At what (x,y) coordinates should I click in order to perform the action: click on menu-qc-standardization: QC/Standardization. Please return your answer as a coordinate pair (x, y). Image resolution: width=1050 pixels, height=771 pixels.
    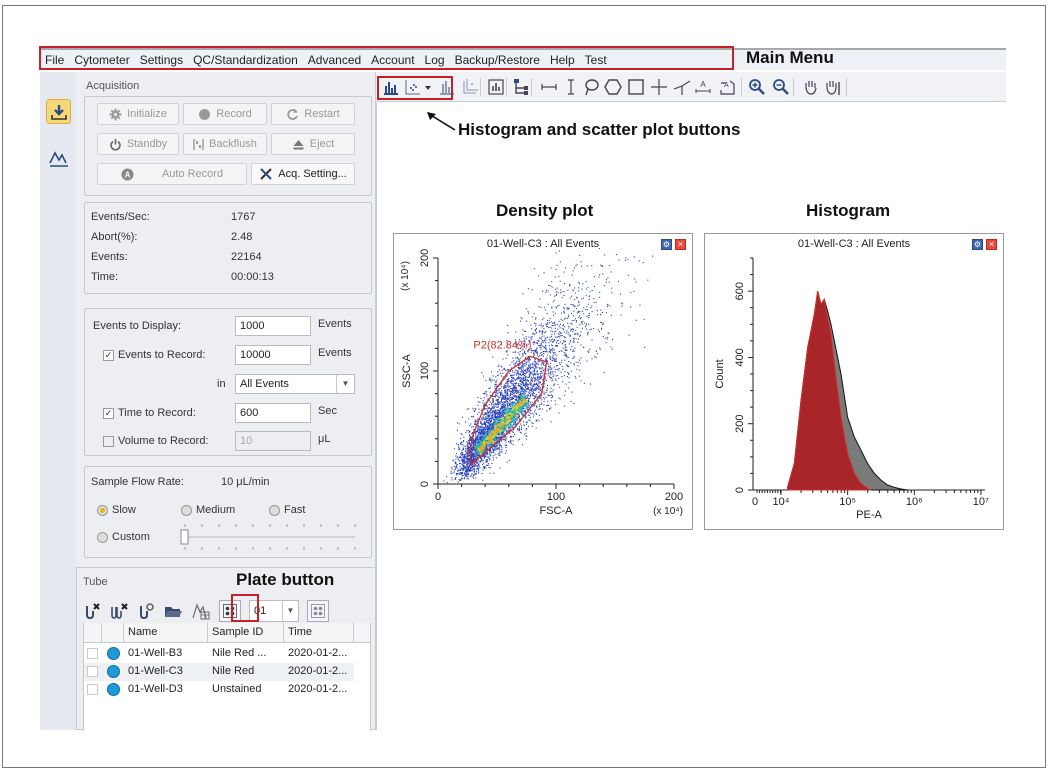
    Looking at the image, I should click on (245, 60).